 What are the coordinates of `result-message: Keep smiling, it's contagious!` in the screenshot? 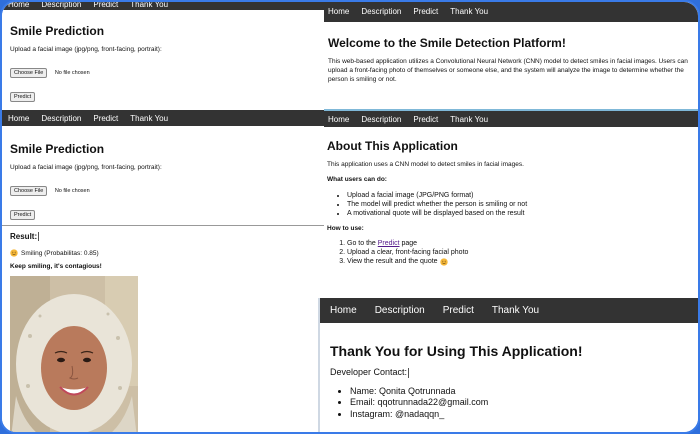 It's located at (56, 267).